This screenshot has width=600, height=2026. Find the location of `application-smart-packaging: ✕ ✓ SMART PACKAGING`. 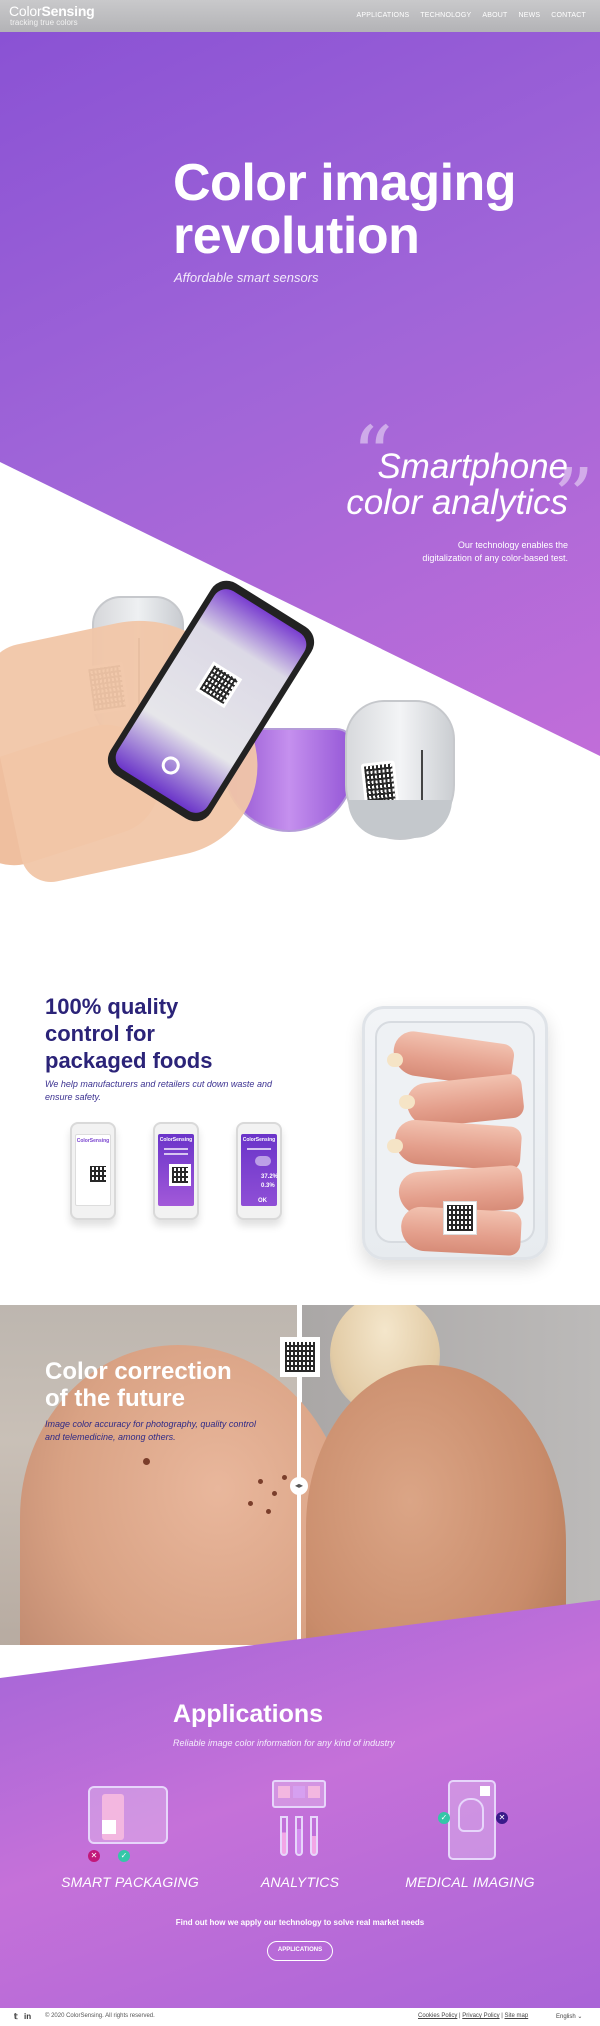

application-smart-packaging: ✕ ✓ SMART PACKAGING is located at coordinates (130, 1833).